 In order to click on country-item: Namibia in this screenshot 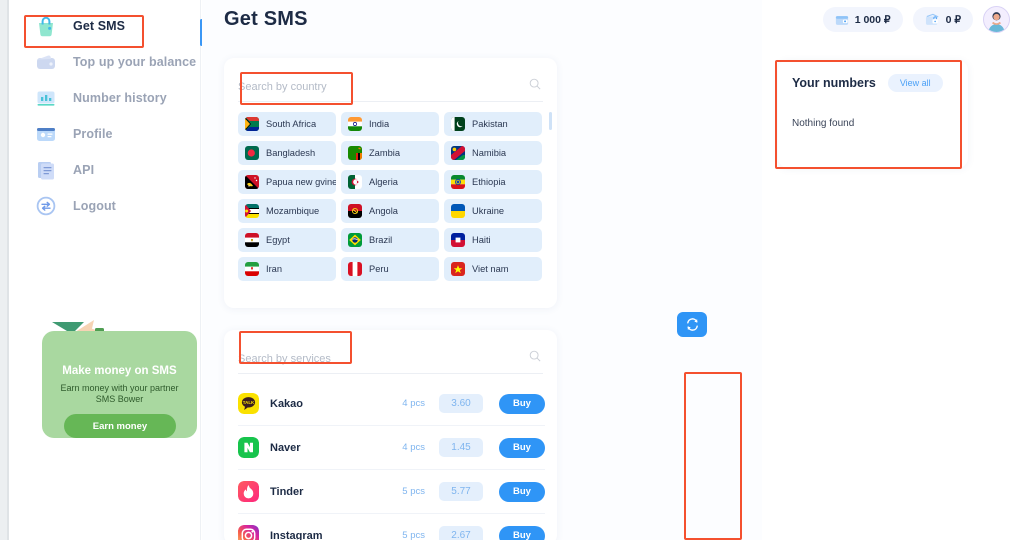, I will do `click(493, 153)`.